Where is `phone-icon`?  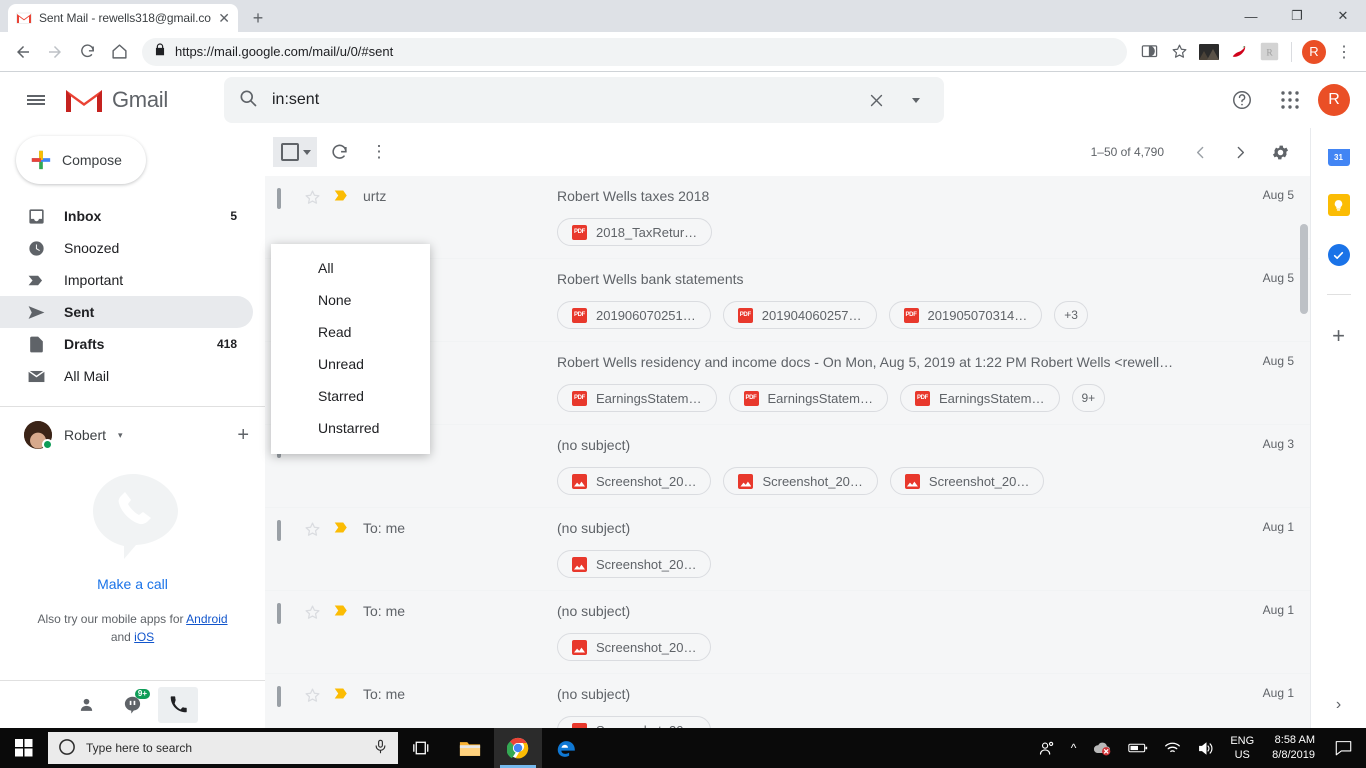
phone-icon is located at coordinates (178, 704).